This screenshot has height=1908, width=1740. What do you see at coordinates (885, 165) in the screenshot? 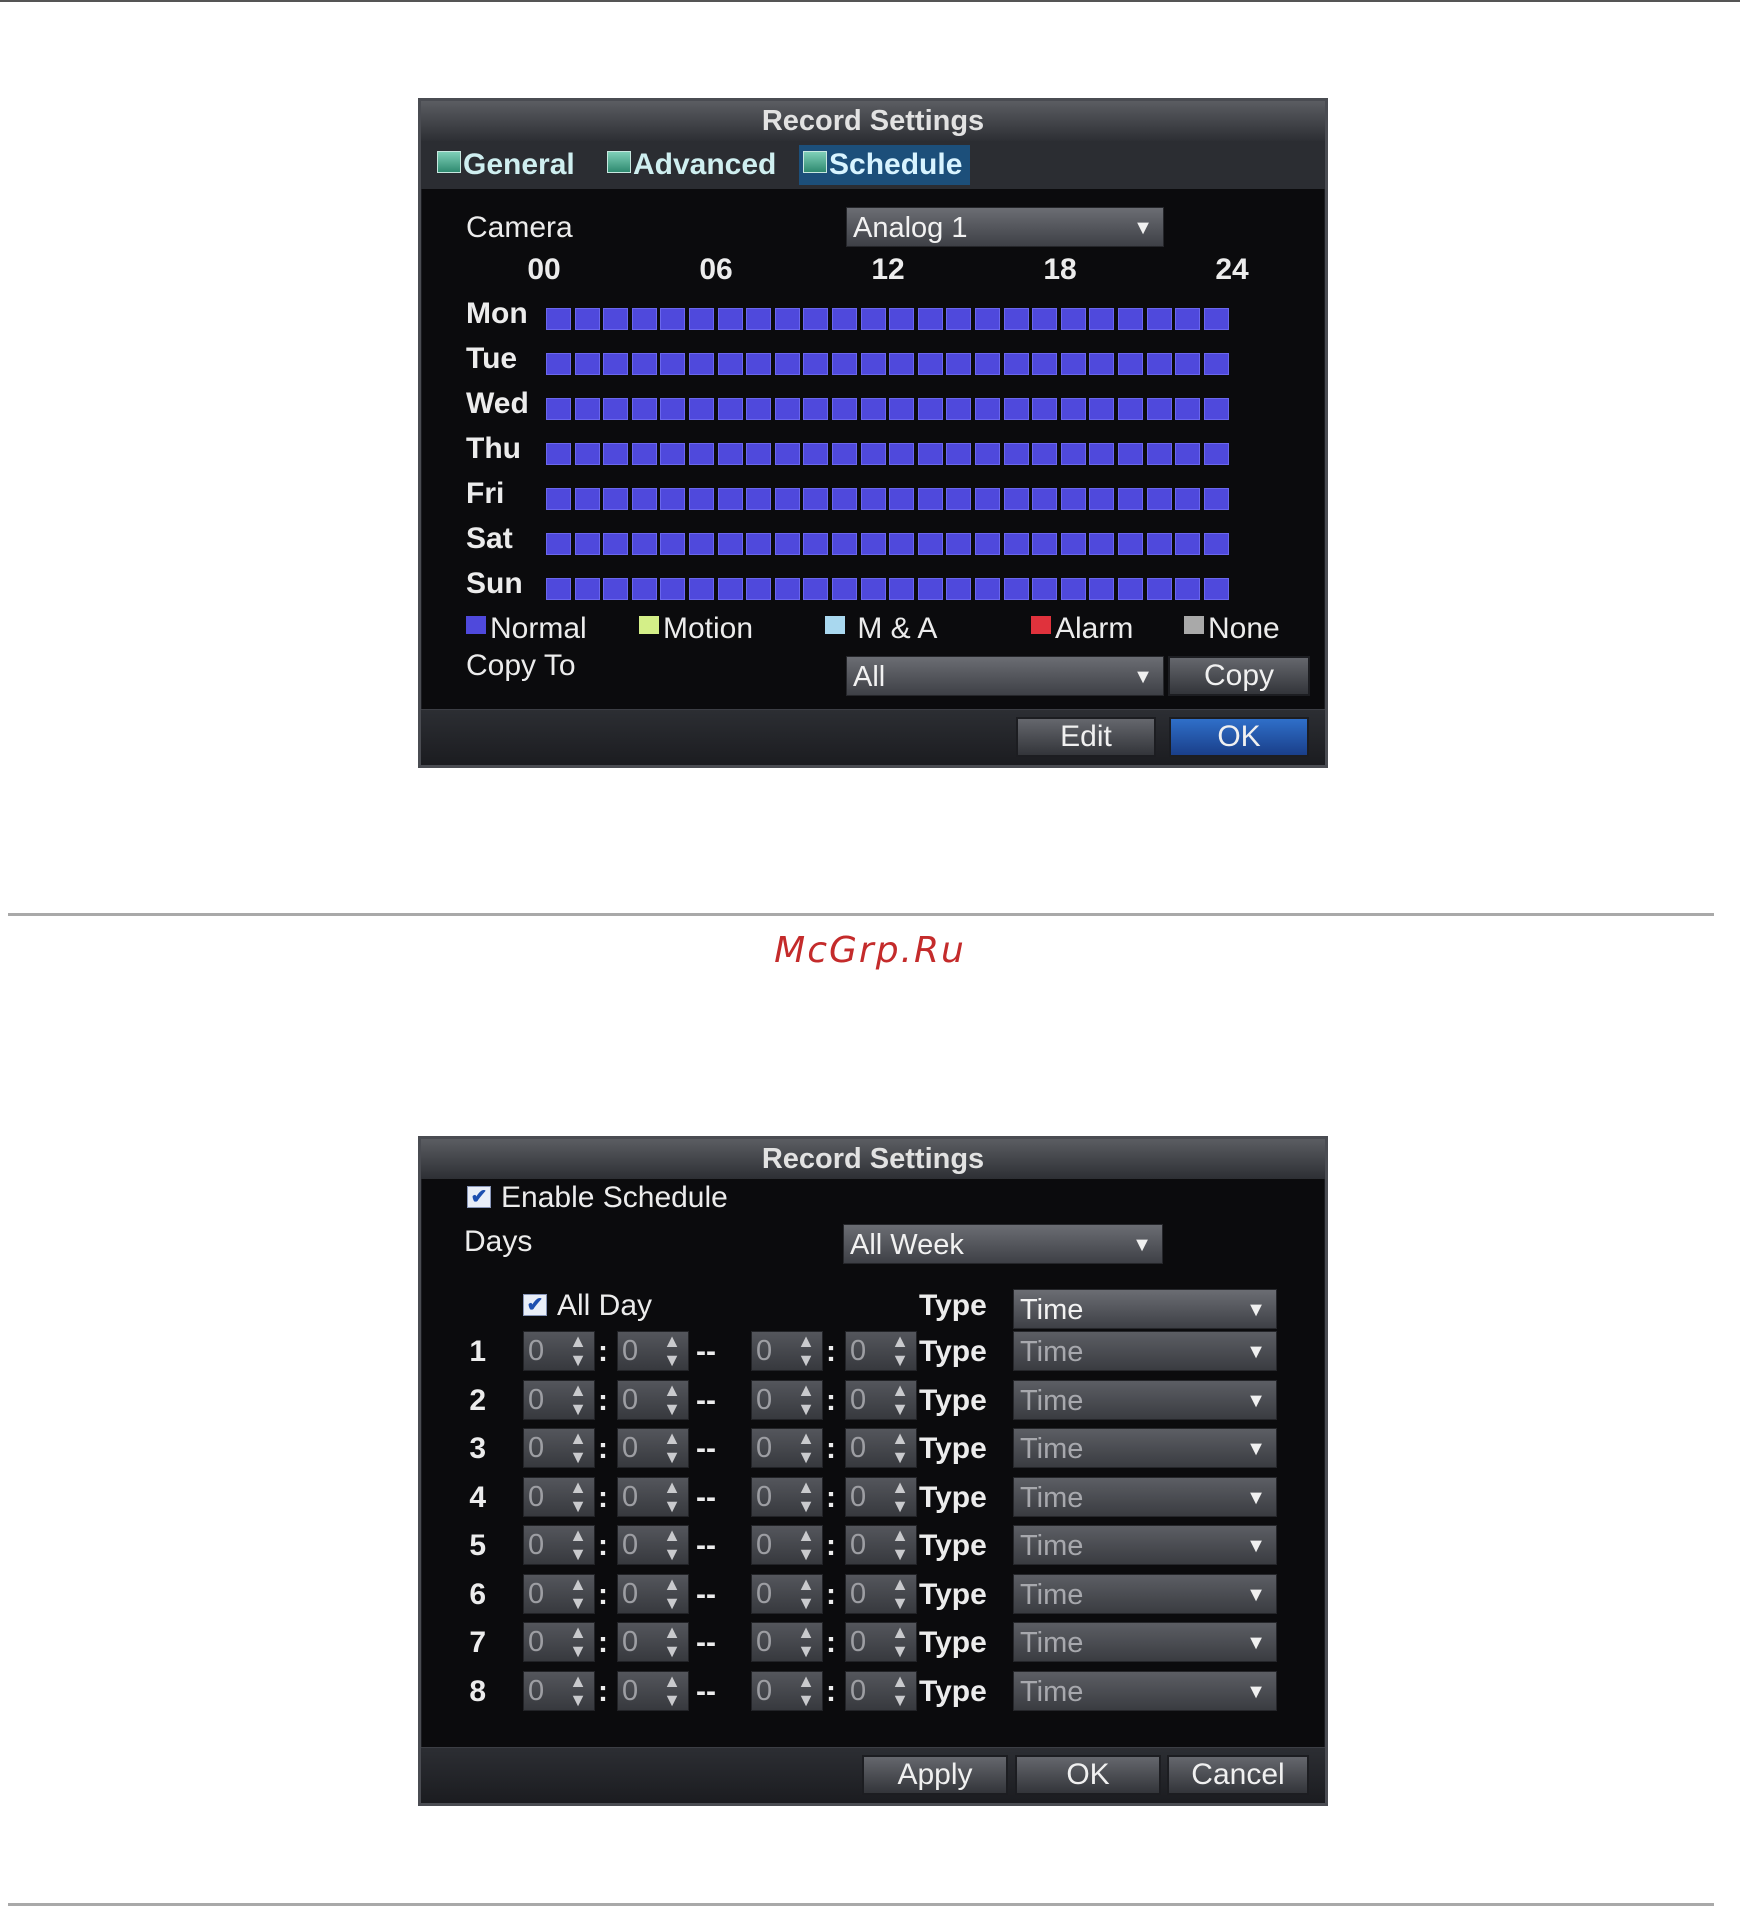
I see `tab-schedule: Schedule` at bounding box center [885, 165].